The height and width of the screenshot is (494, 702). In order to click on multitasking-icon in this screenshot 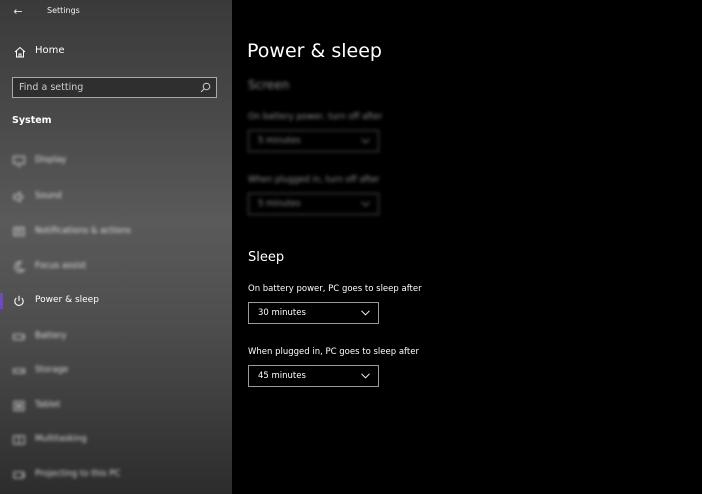, I will do `click(19, 440)`.